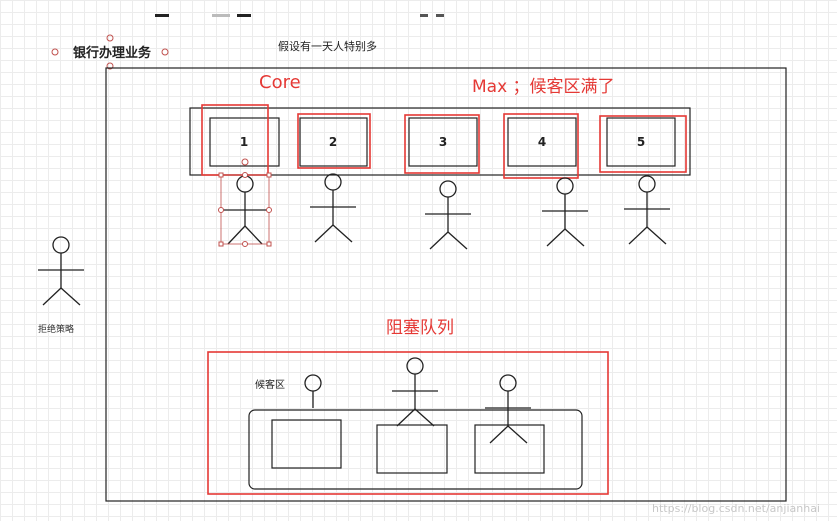 The image size is (837, 521). I want to click on counter-number: 3, so click(443, 142).